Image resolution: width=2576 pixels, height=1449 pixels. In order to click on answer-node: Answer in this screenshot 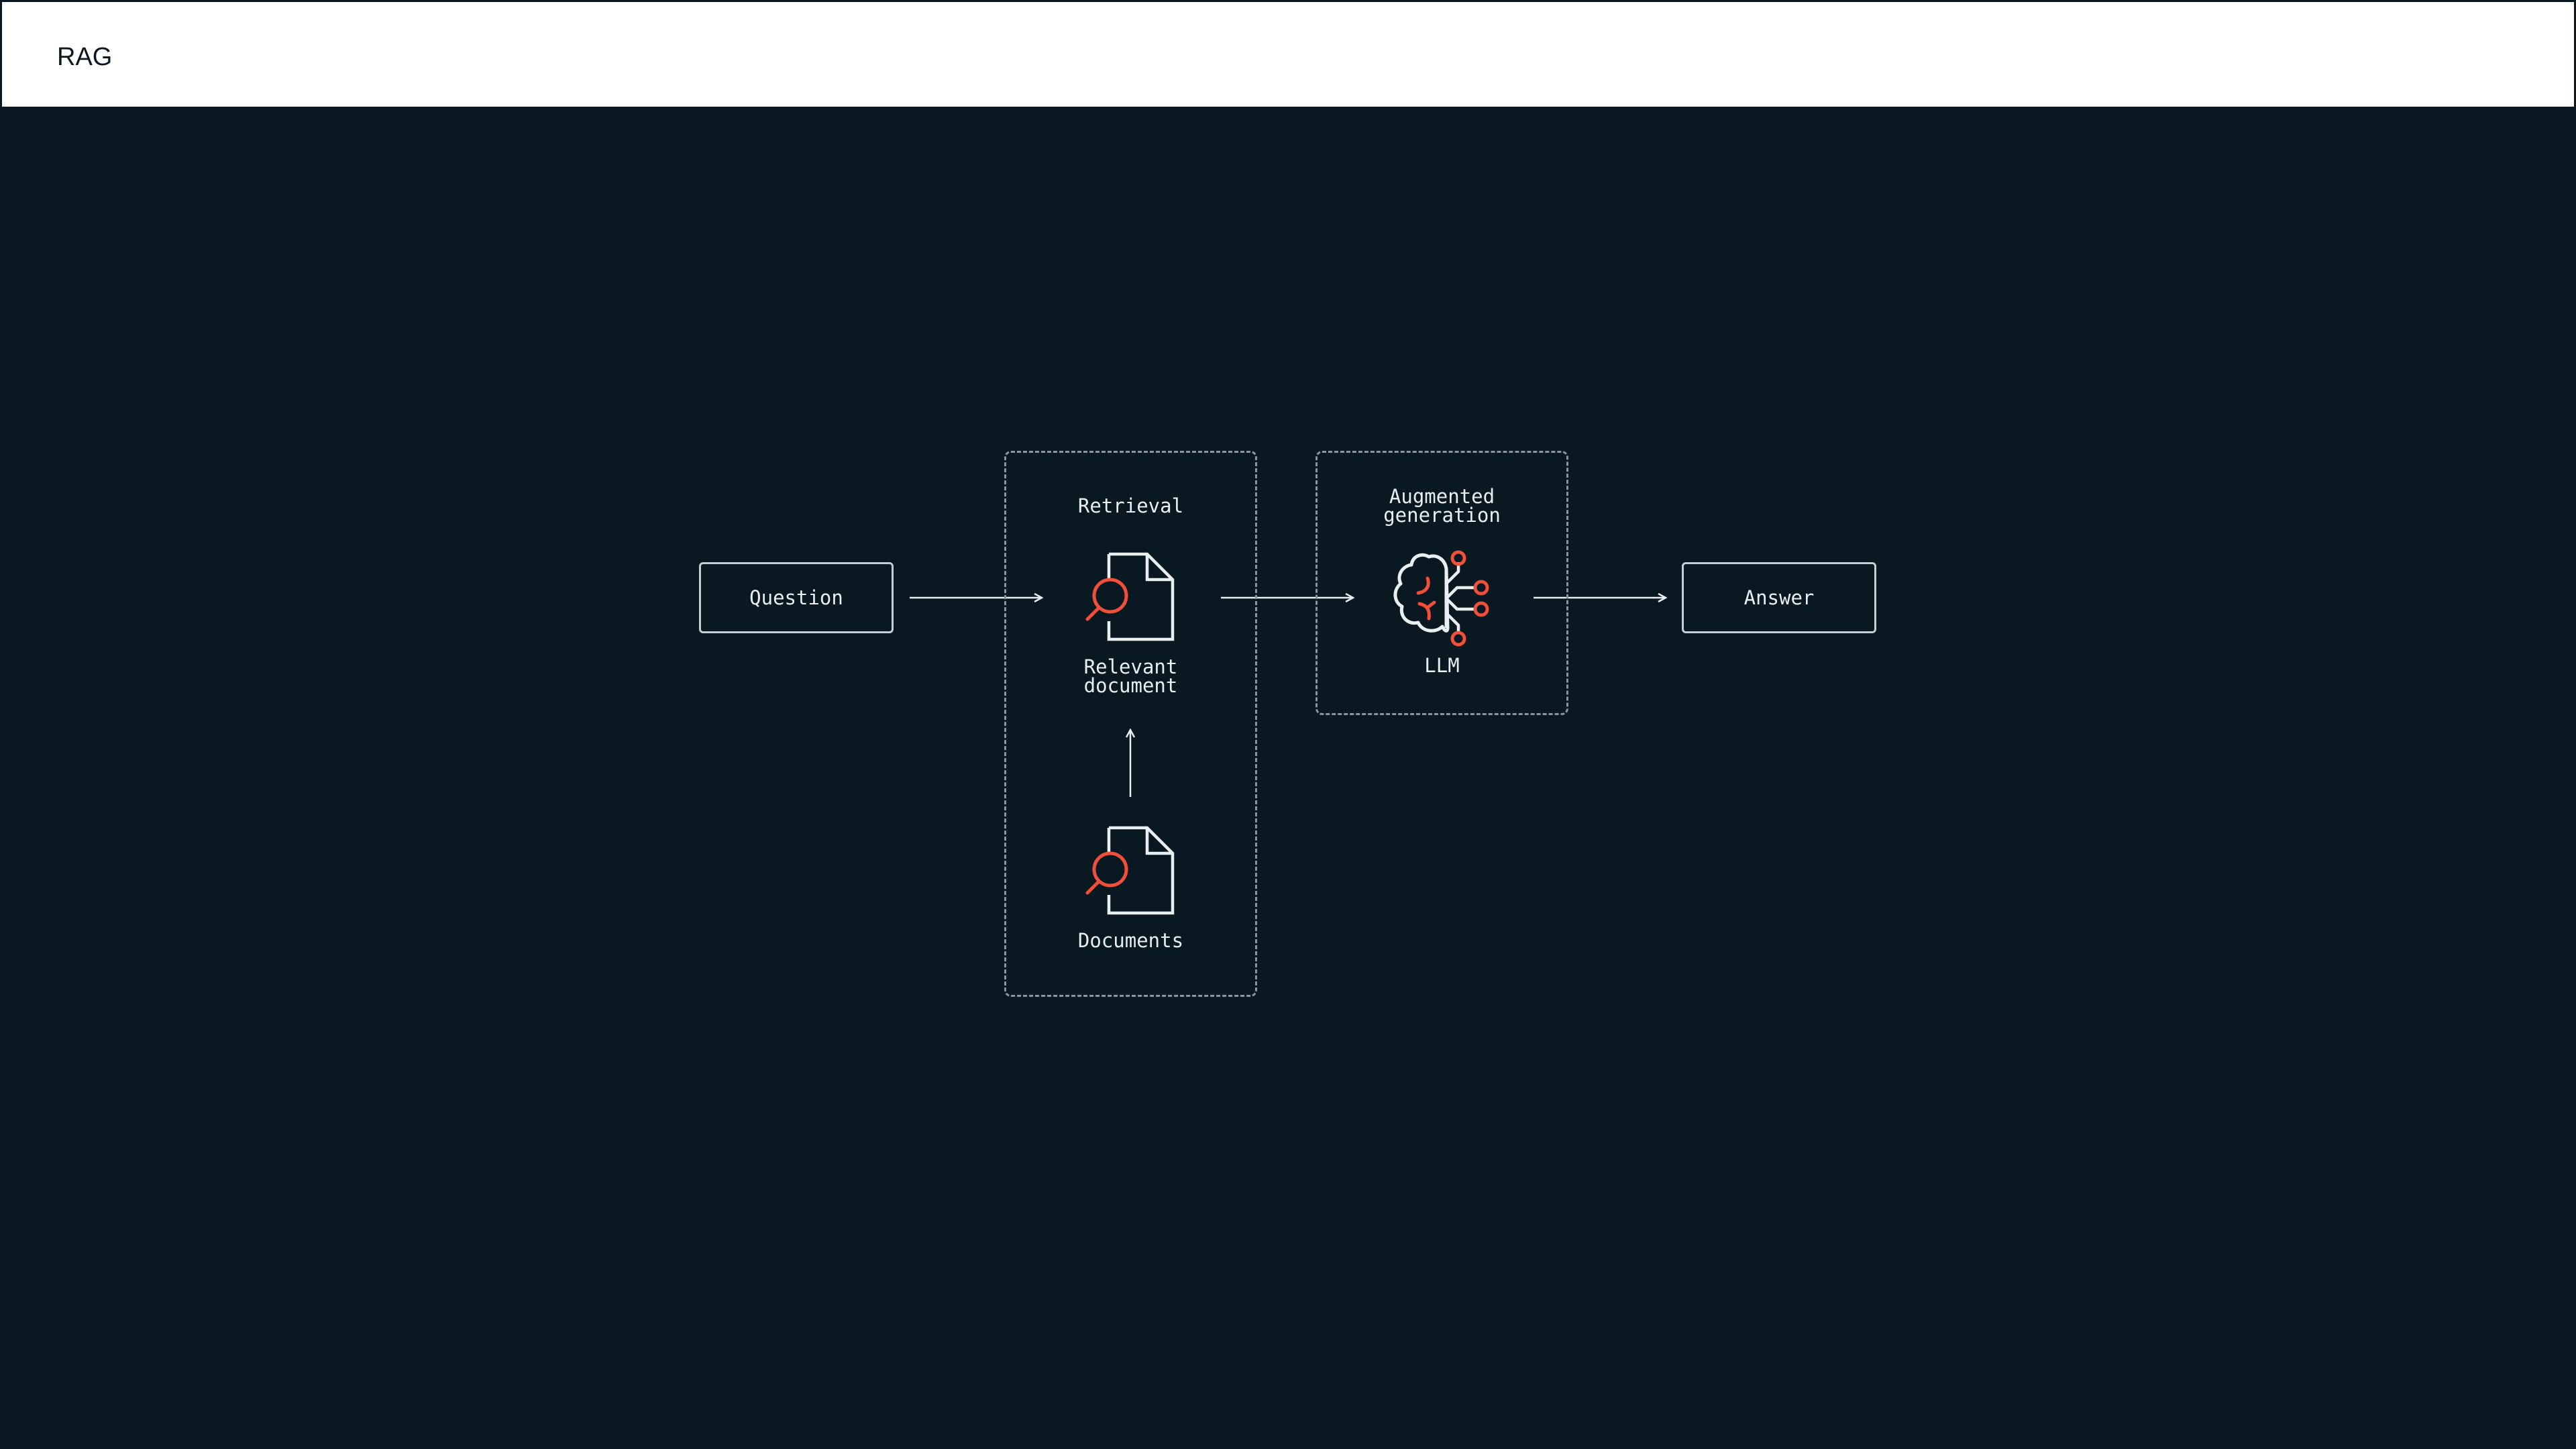, I will do `click(1779, 597)`.